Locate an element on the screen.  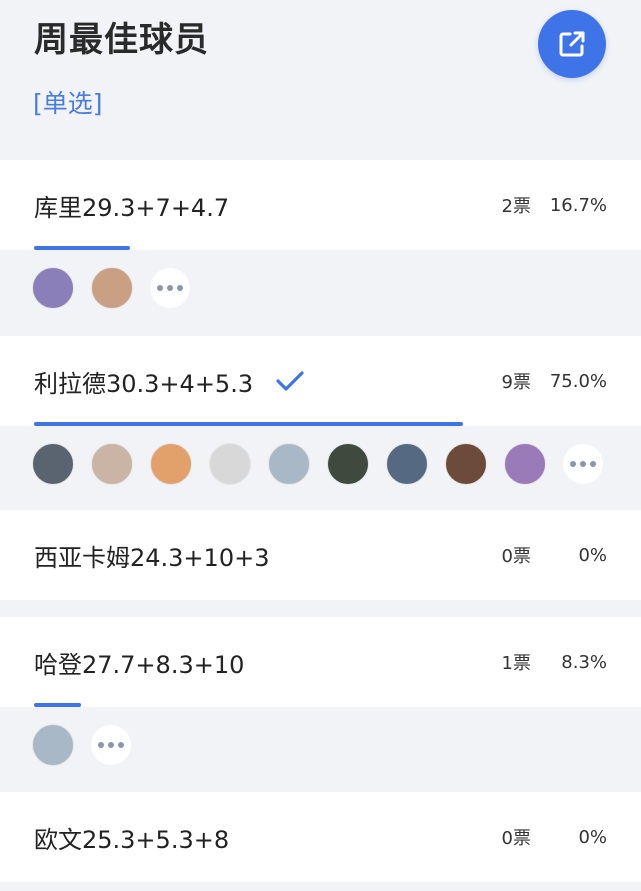
option-label: 西亚卡姆24.3+10+3 is located at coordinates (152, 557).